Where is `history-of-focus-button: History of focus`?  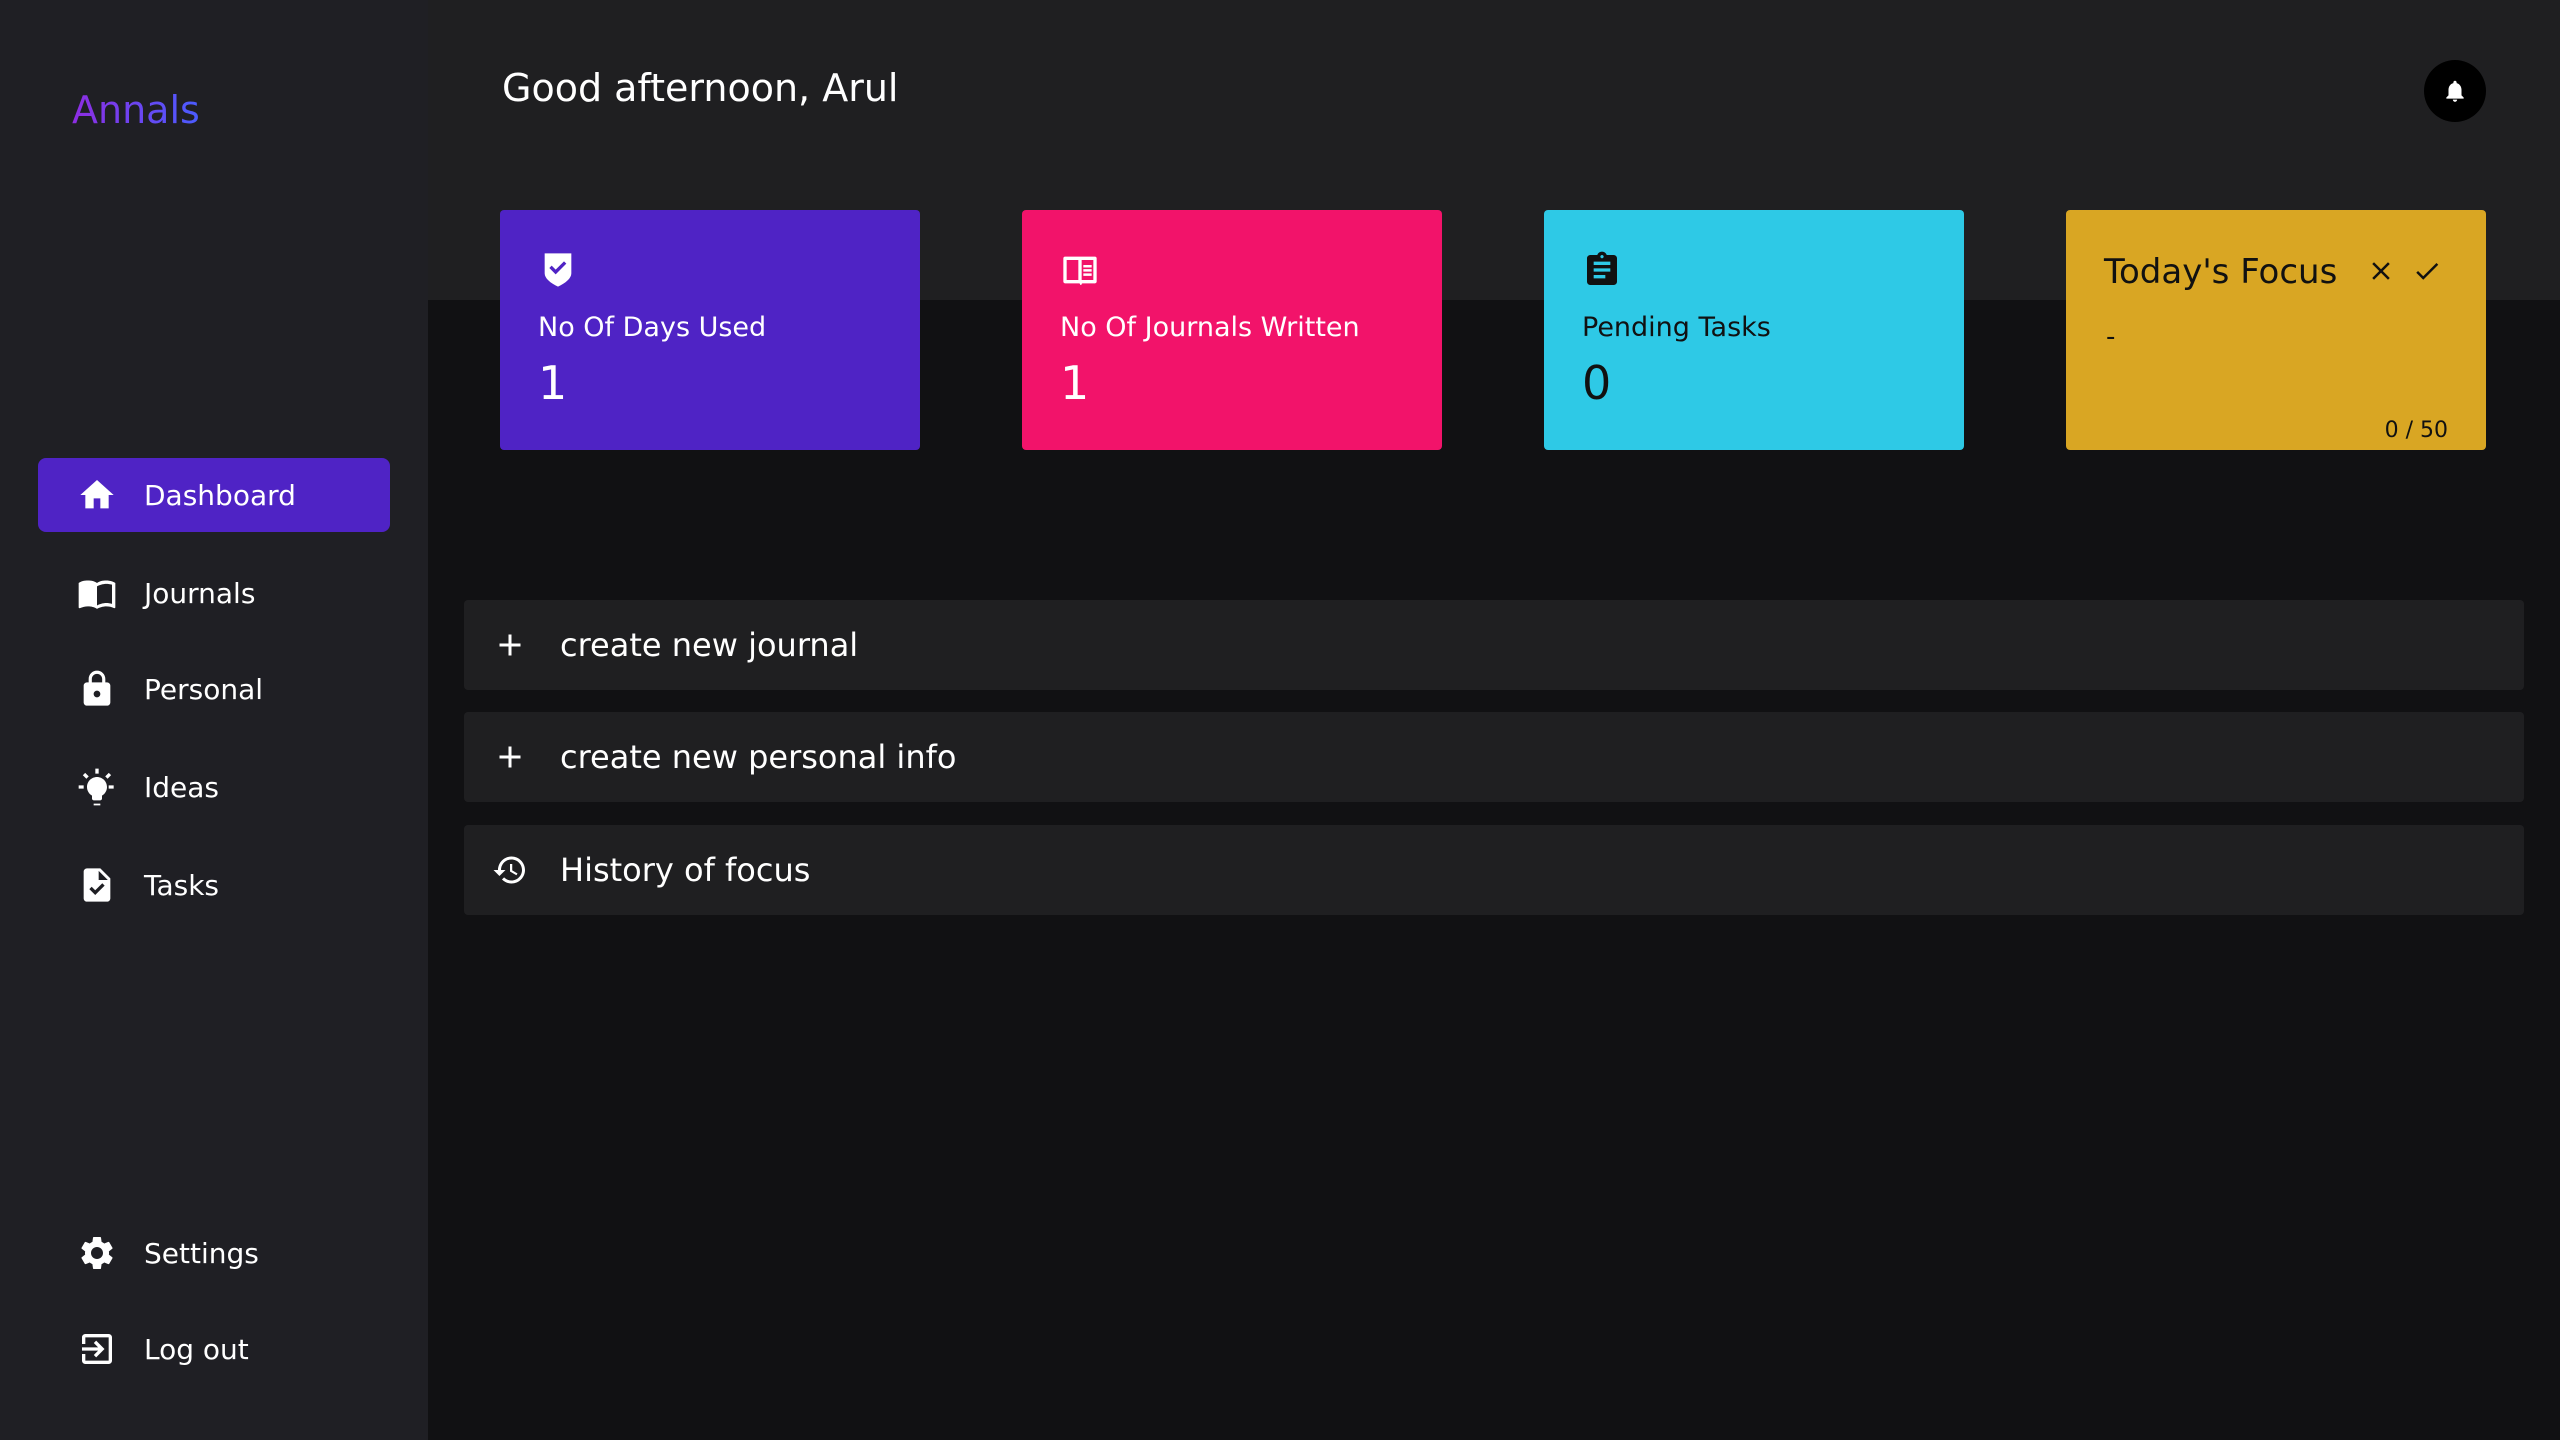
history-of-focus-button: History of focus is located at coordinates (1494, 870).